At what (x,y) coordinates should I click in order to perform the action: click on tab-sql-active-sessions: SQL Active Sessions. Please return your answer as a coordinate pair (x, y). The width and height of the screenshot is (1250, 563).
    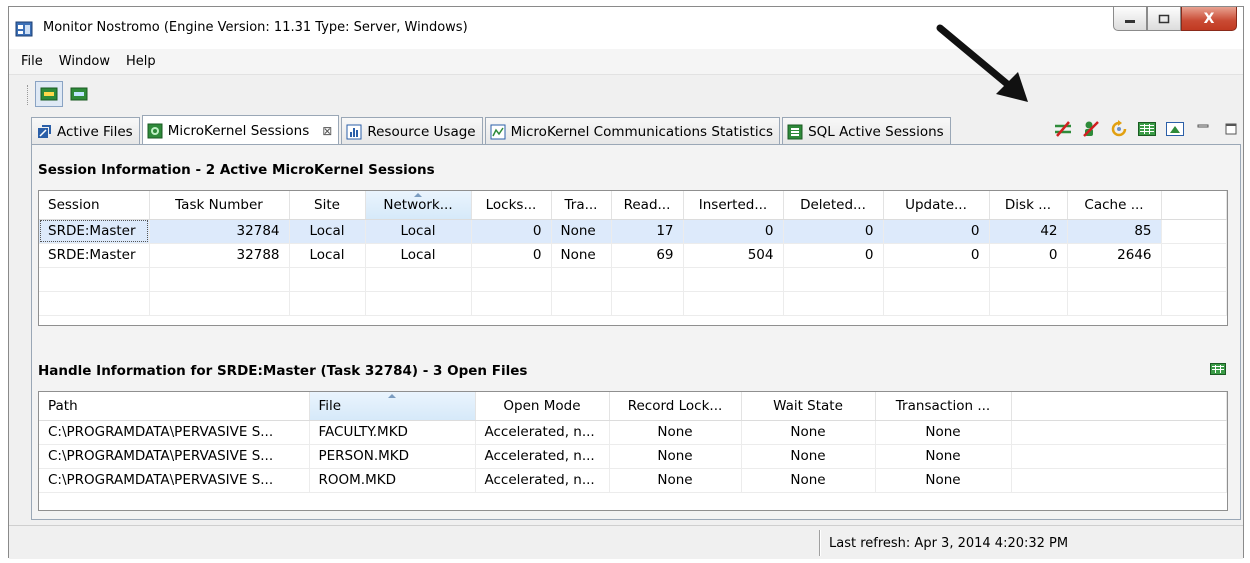
    Looking at the image, I should click on (866, 131).